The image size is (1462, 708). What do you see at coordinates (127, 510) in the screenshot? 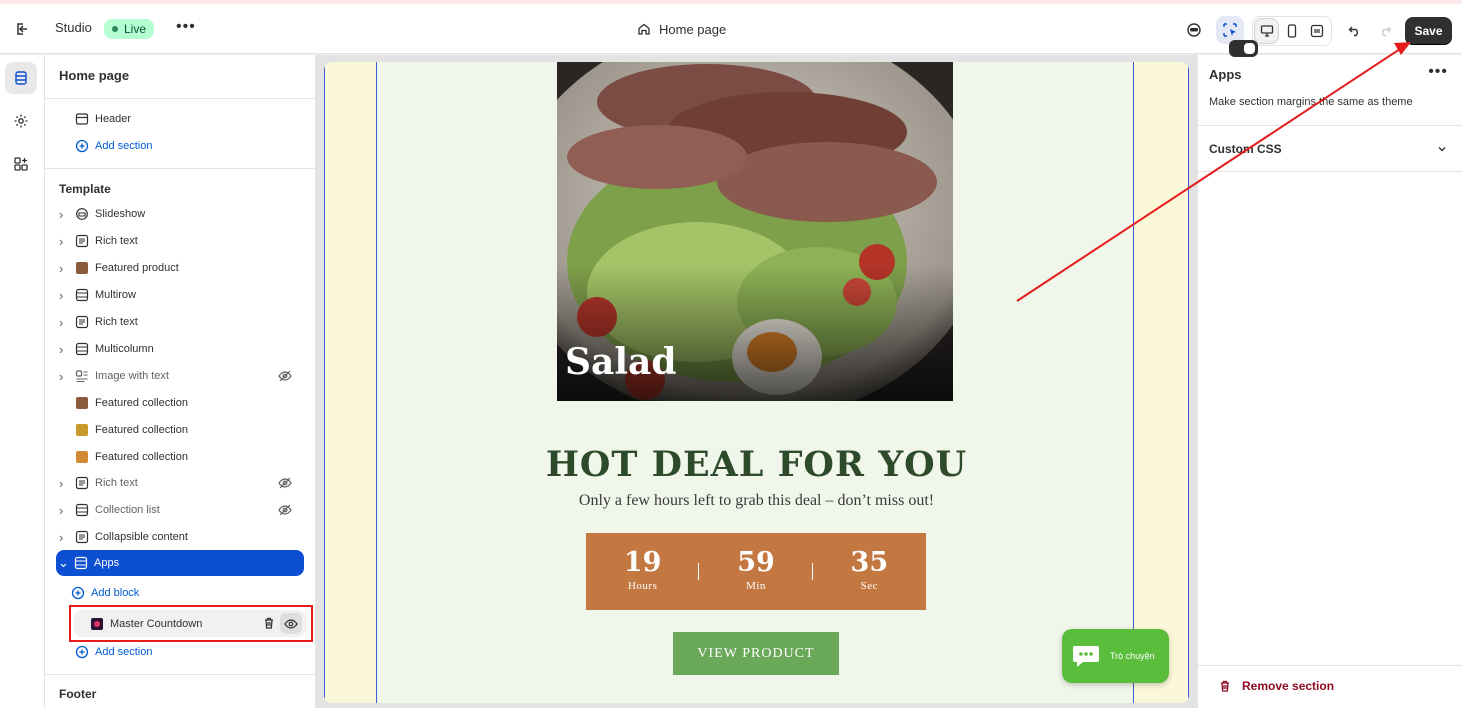
I see `section-label: Collection list` at bounding box center [127, 510].